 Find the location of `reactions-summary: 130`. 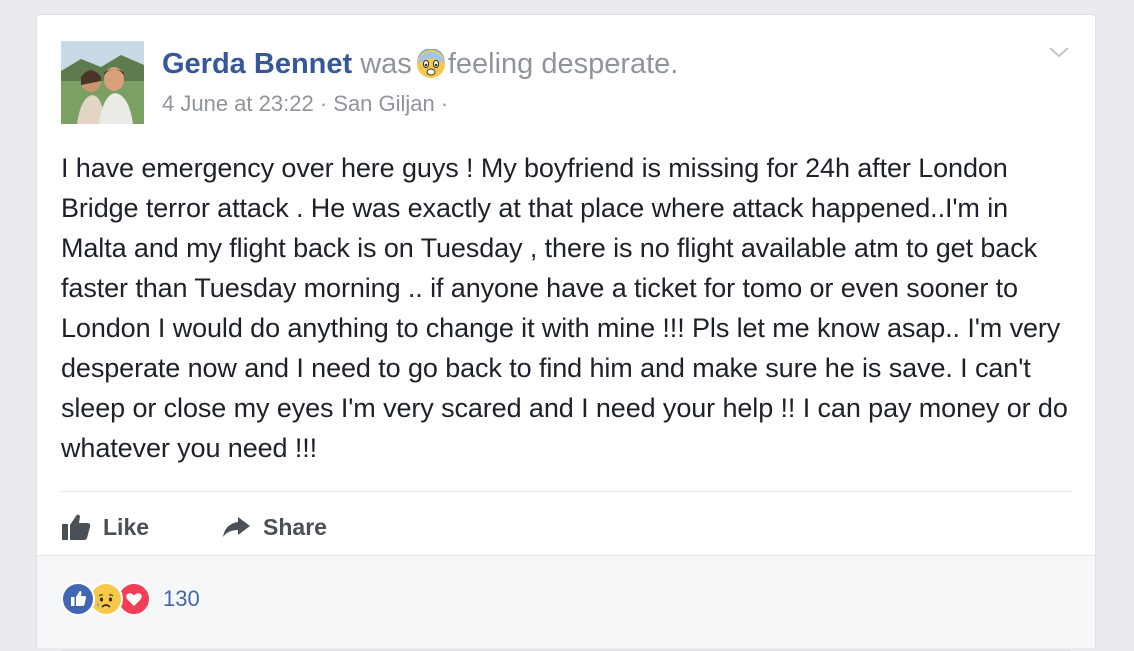

reactions-summary: 130 is located at coordinates (130, 599).